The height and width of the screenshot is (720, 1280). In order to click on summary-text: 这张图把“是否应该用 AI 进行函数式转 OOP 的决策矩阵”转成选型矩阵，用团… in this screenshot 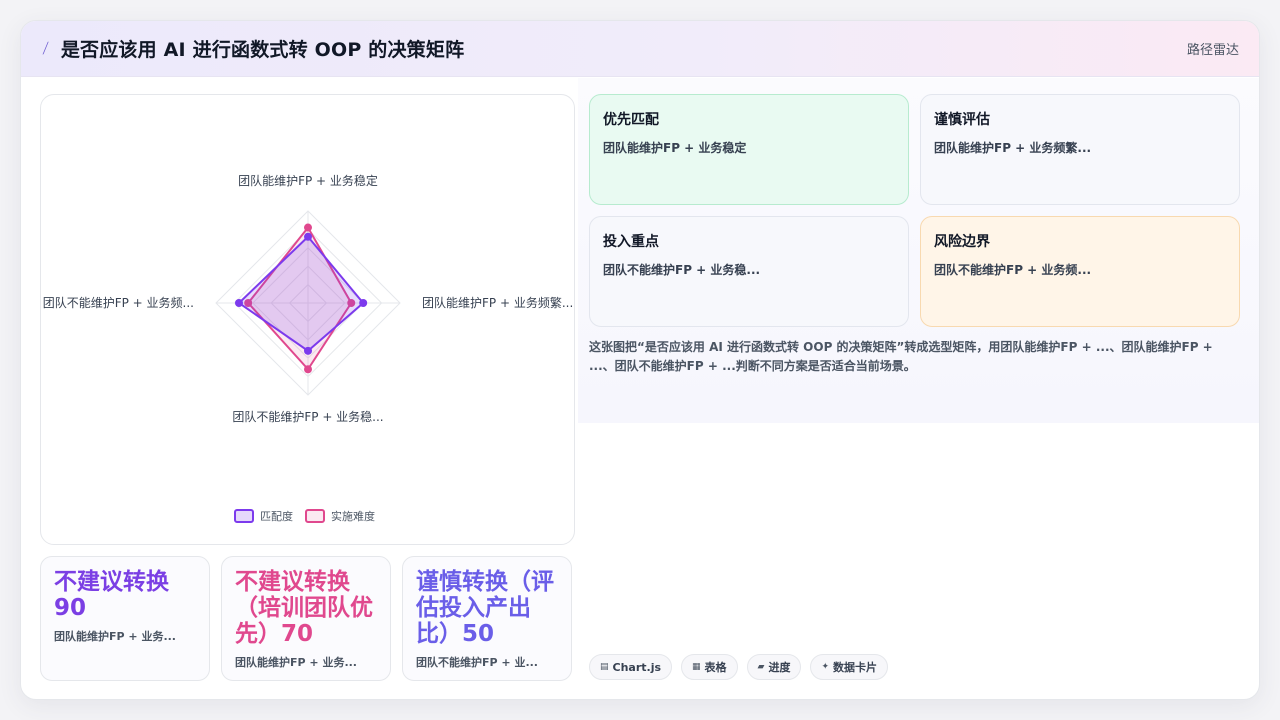, I will do `click(901, 356)`.